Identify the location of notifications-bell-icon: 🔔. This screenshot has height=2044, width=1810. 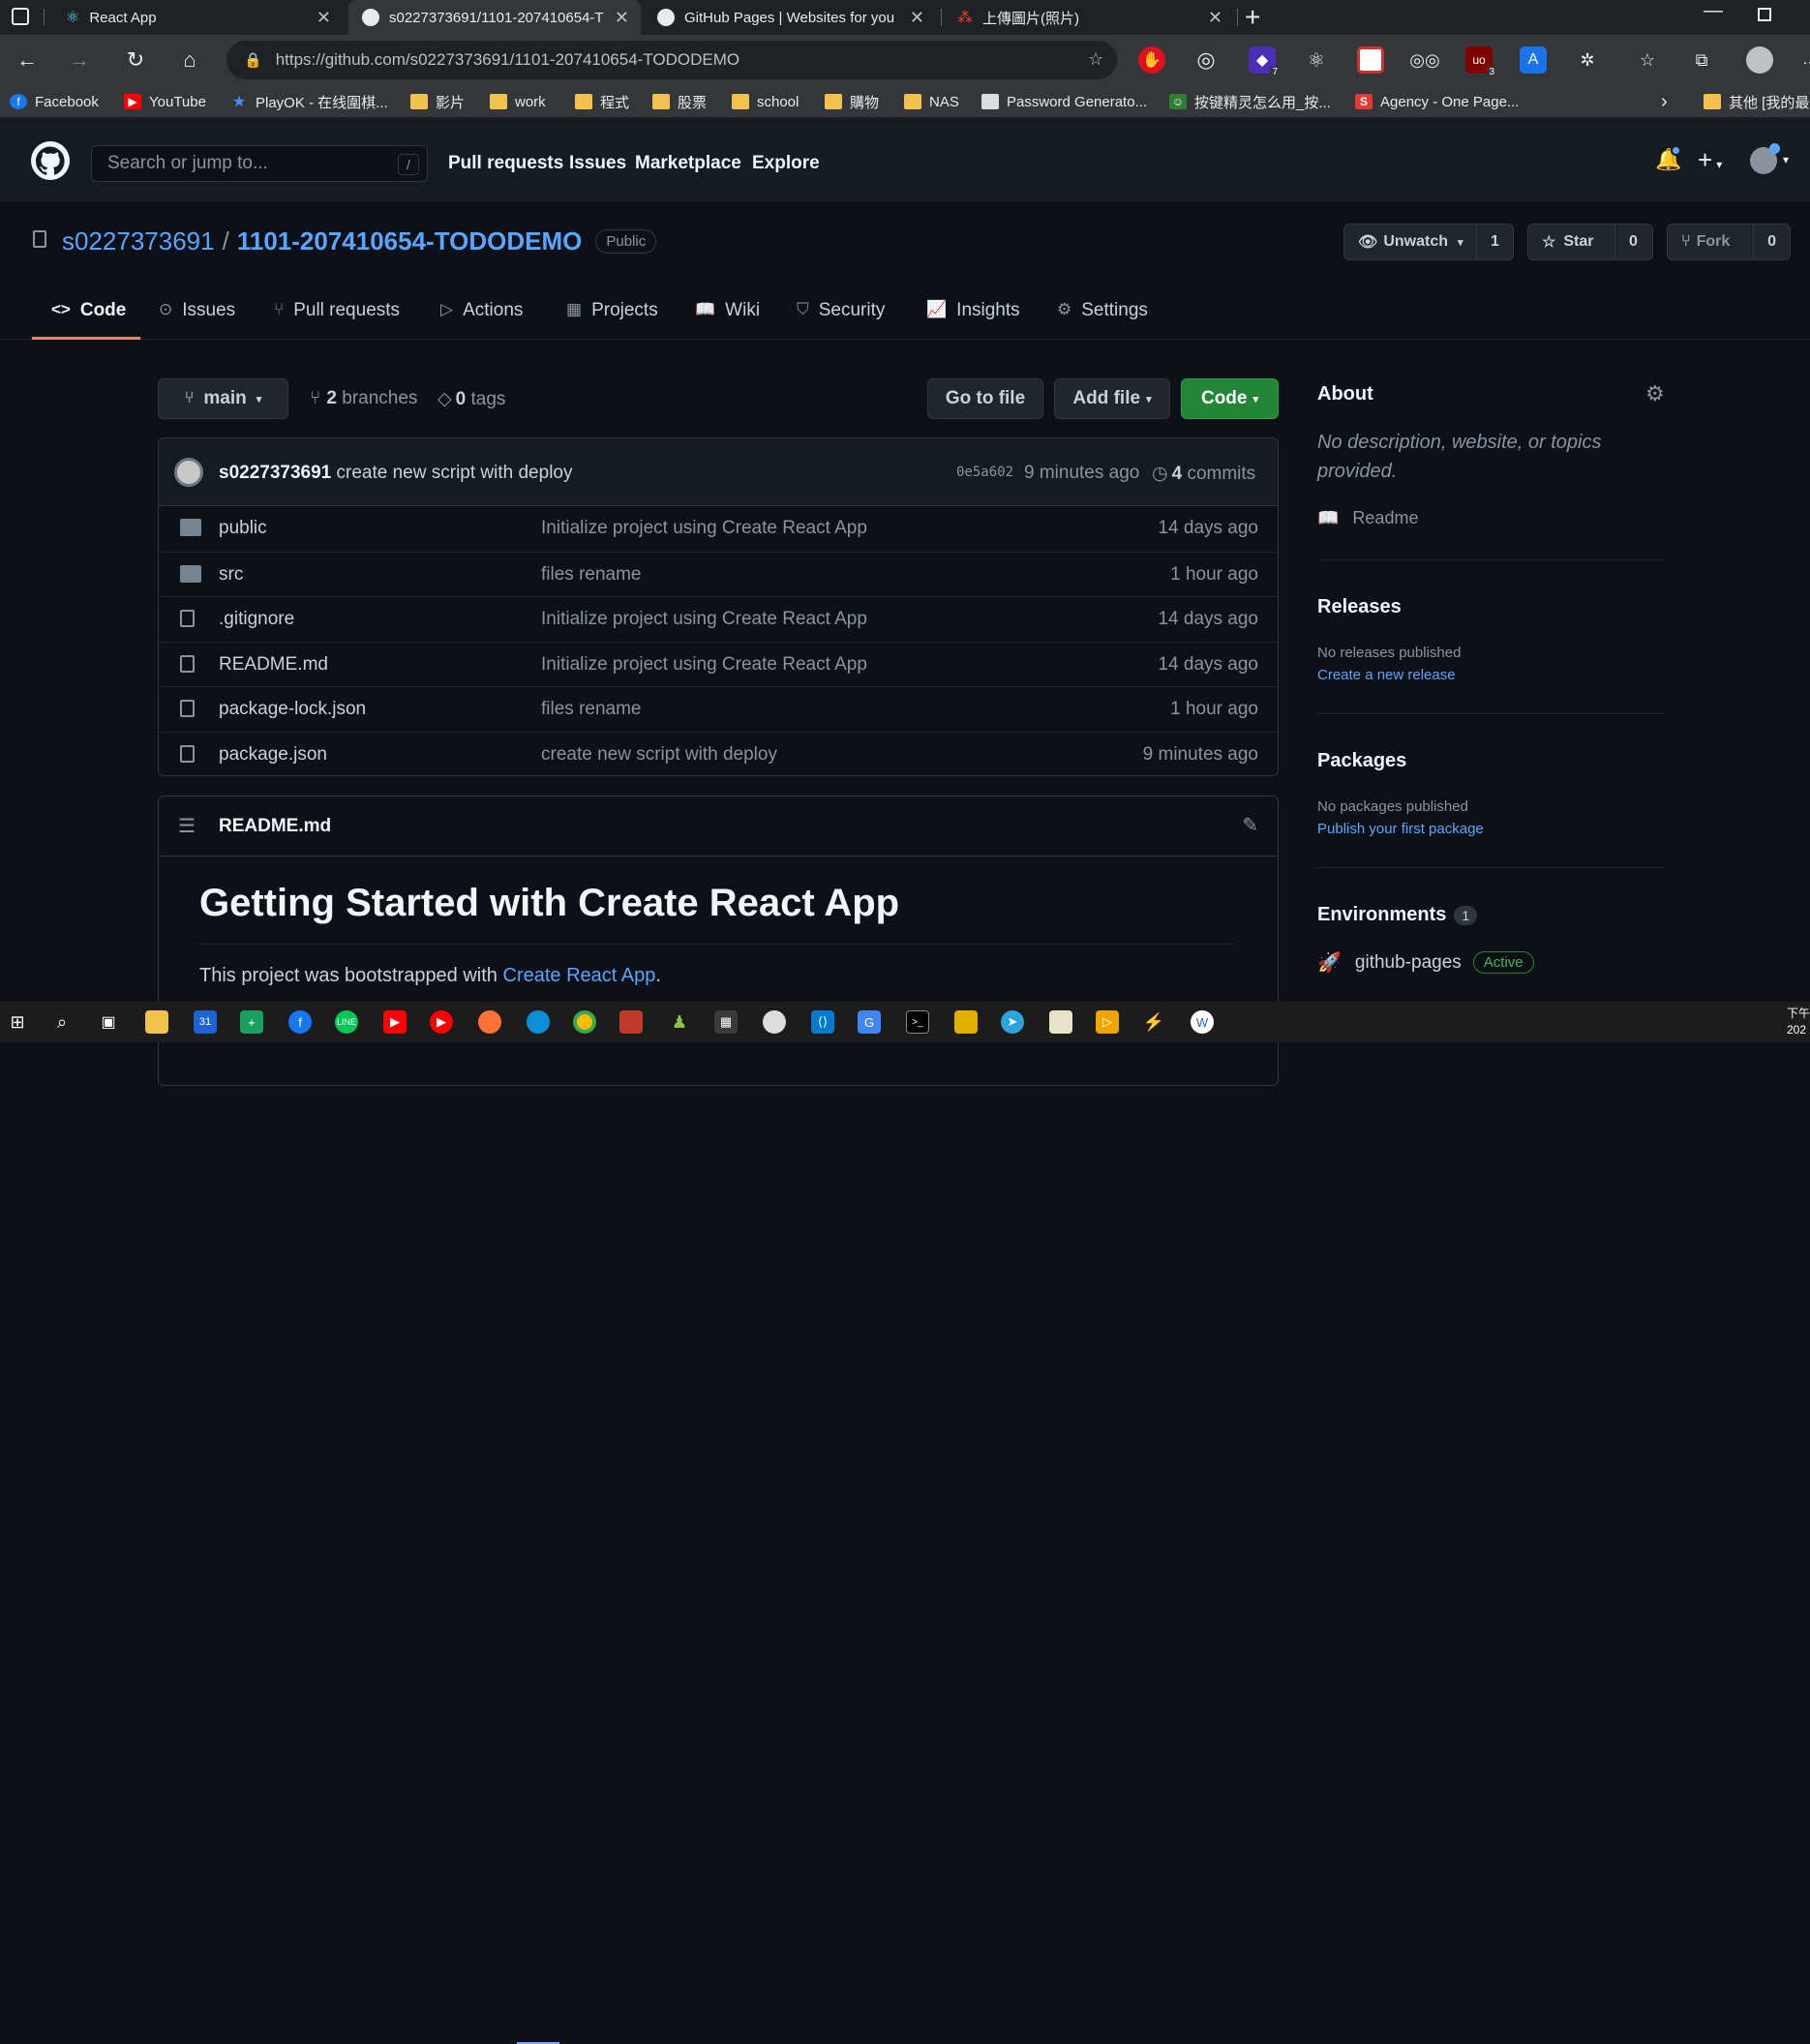
(1668, 158).